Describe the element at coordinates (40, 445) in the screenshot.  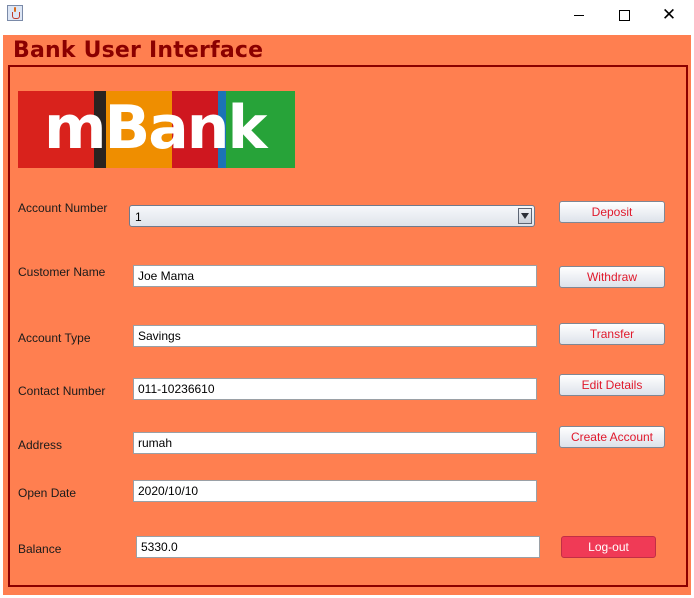
I see `address-label: Address` at that location.